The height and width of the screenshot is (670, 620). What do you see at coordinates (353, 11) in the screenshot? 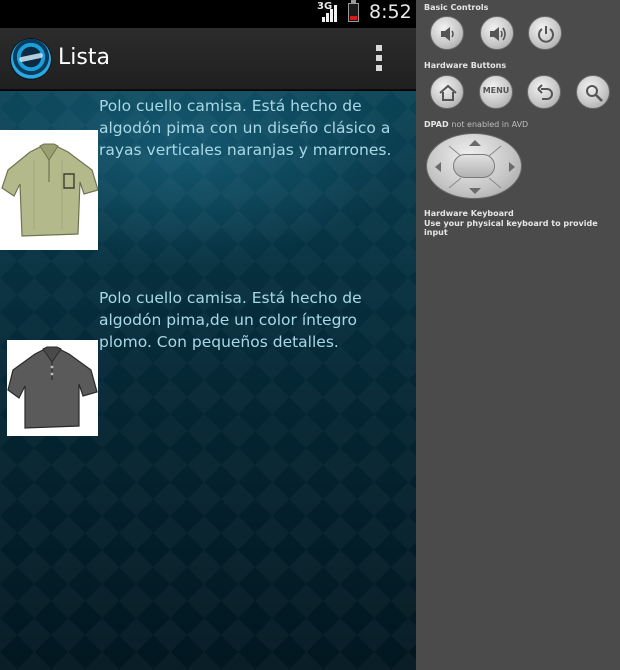
I see `battery-icon` at bounding box center [353, 11].